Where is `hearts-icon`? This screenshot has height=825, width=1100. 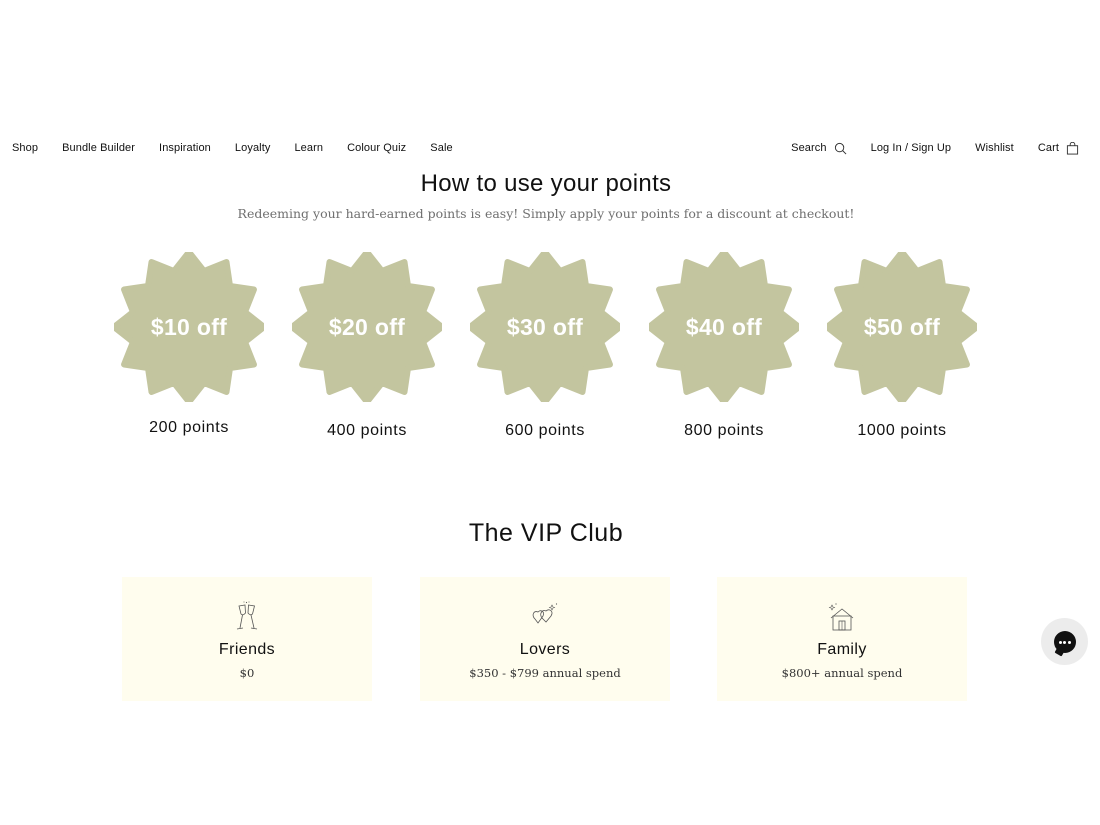
hearts-icon is located at coordinates (545, 613).